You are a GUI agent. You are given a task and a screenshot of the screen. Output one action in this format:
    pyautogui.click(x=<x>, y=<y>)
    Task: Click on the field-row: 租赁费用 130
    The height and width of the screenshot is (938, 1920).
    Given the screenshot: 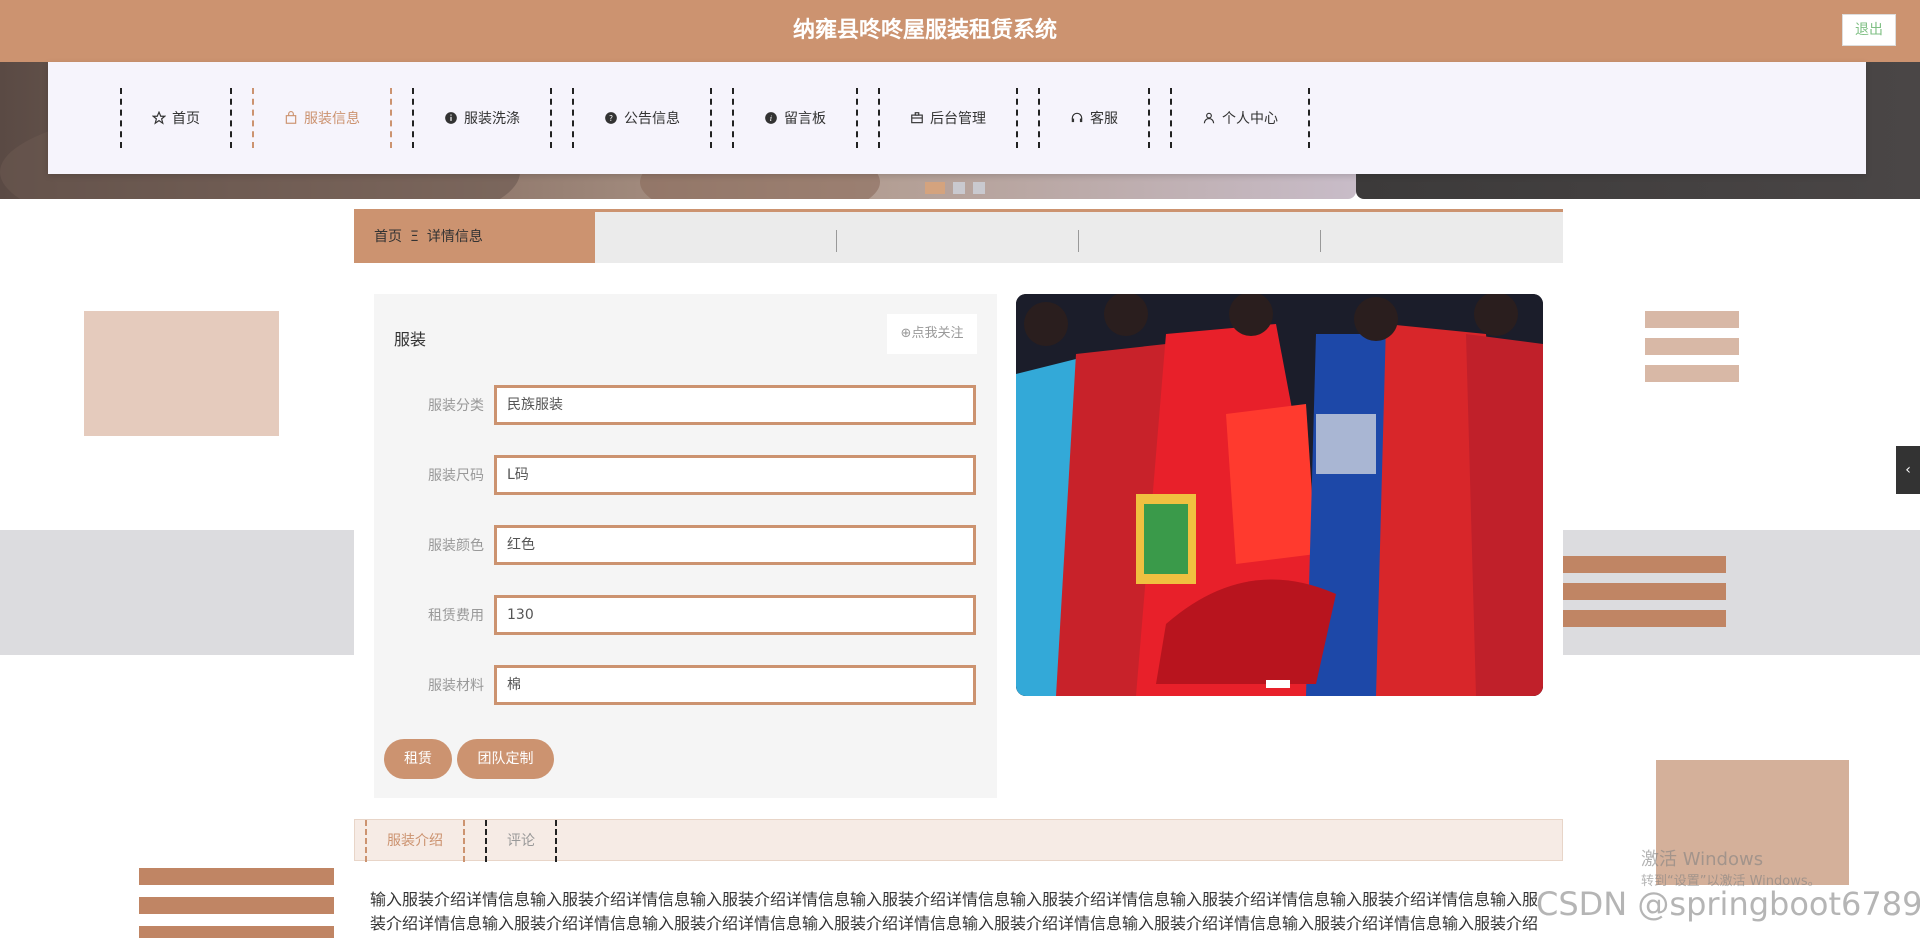 What is the action you would take?
    pyautogui.click(x=685, y=615)
    